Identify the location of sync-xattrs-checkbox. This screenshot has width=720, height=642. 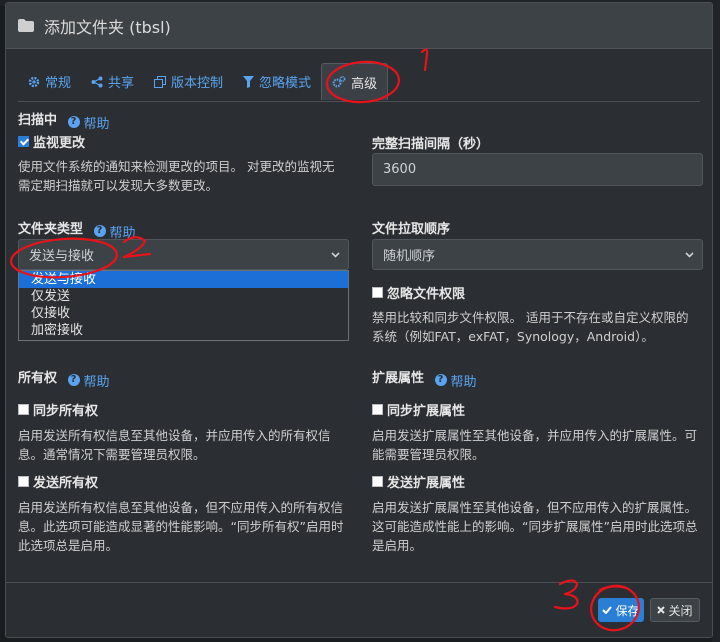
(377, 409).